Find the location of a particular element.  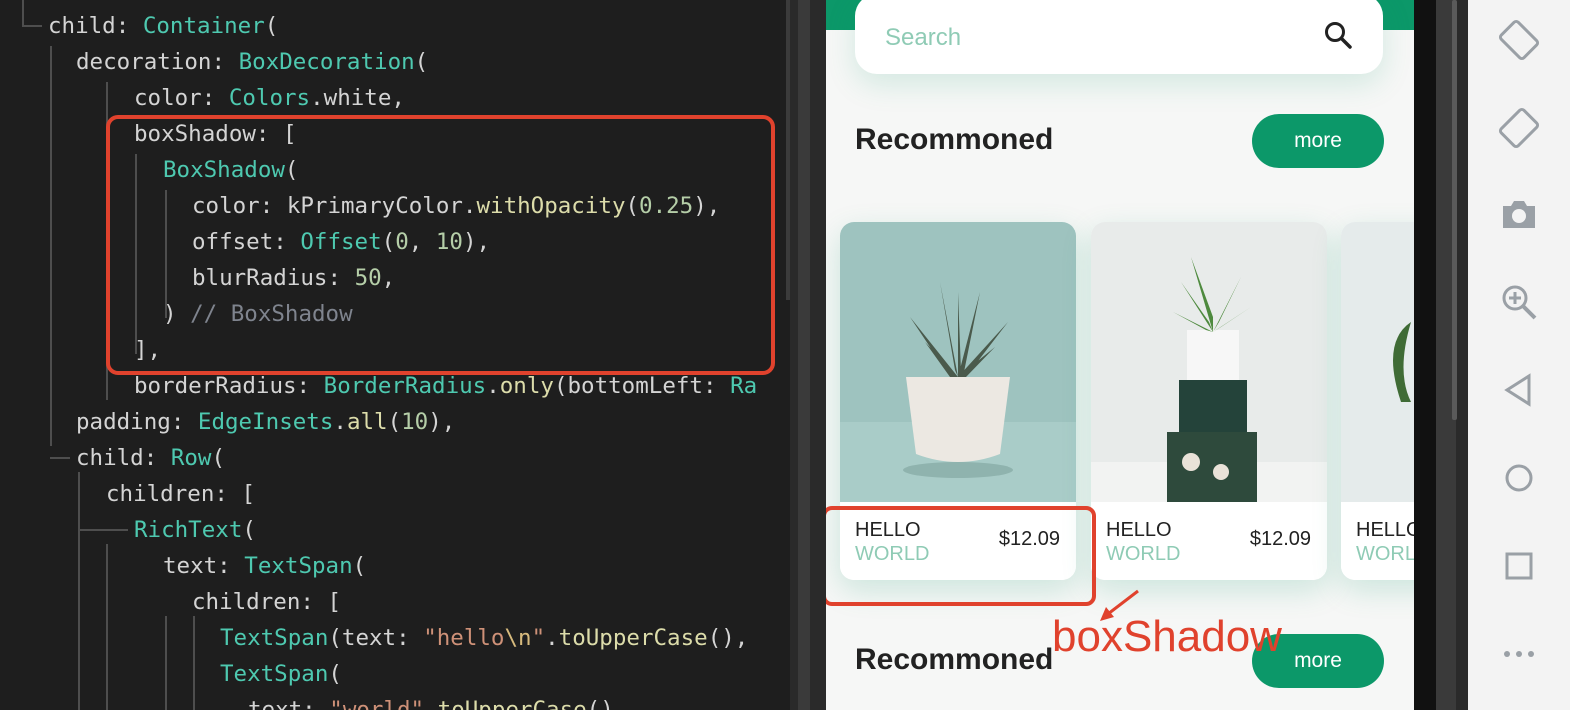

code-line: text: TextSpan( is located at coordinates (265, 566).